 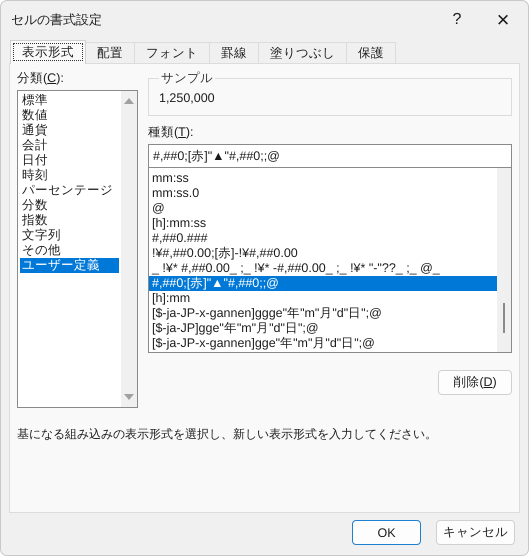 I want to click on description-text: 基になる組み込みの表示形式を選択し、新しい表示形式を入力してください。, so click(x=227, y=434).